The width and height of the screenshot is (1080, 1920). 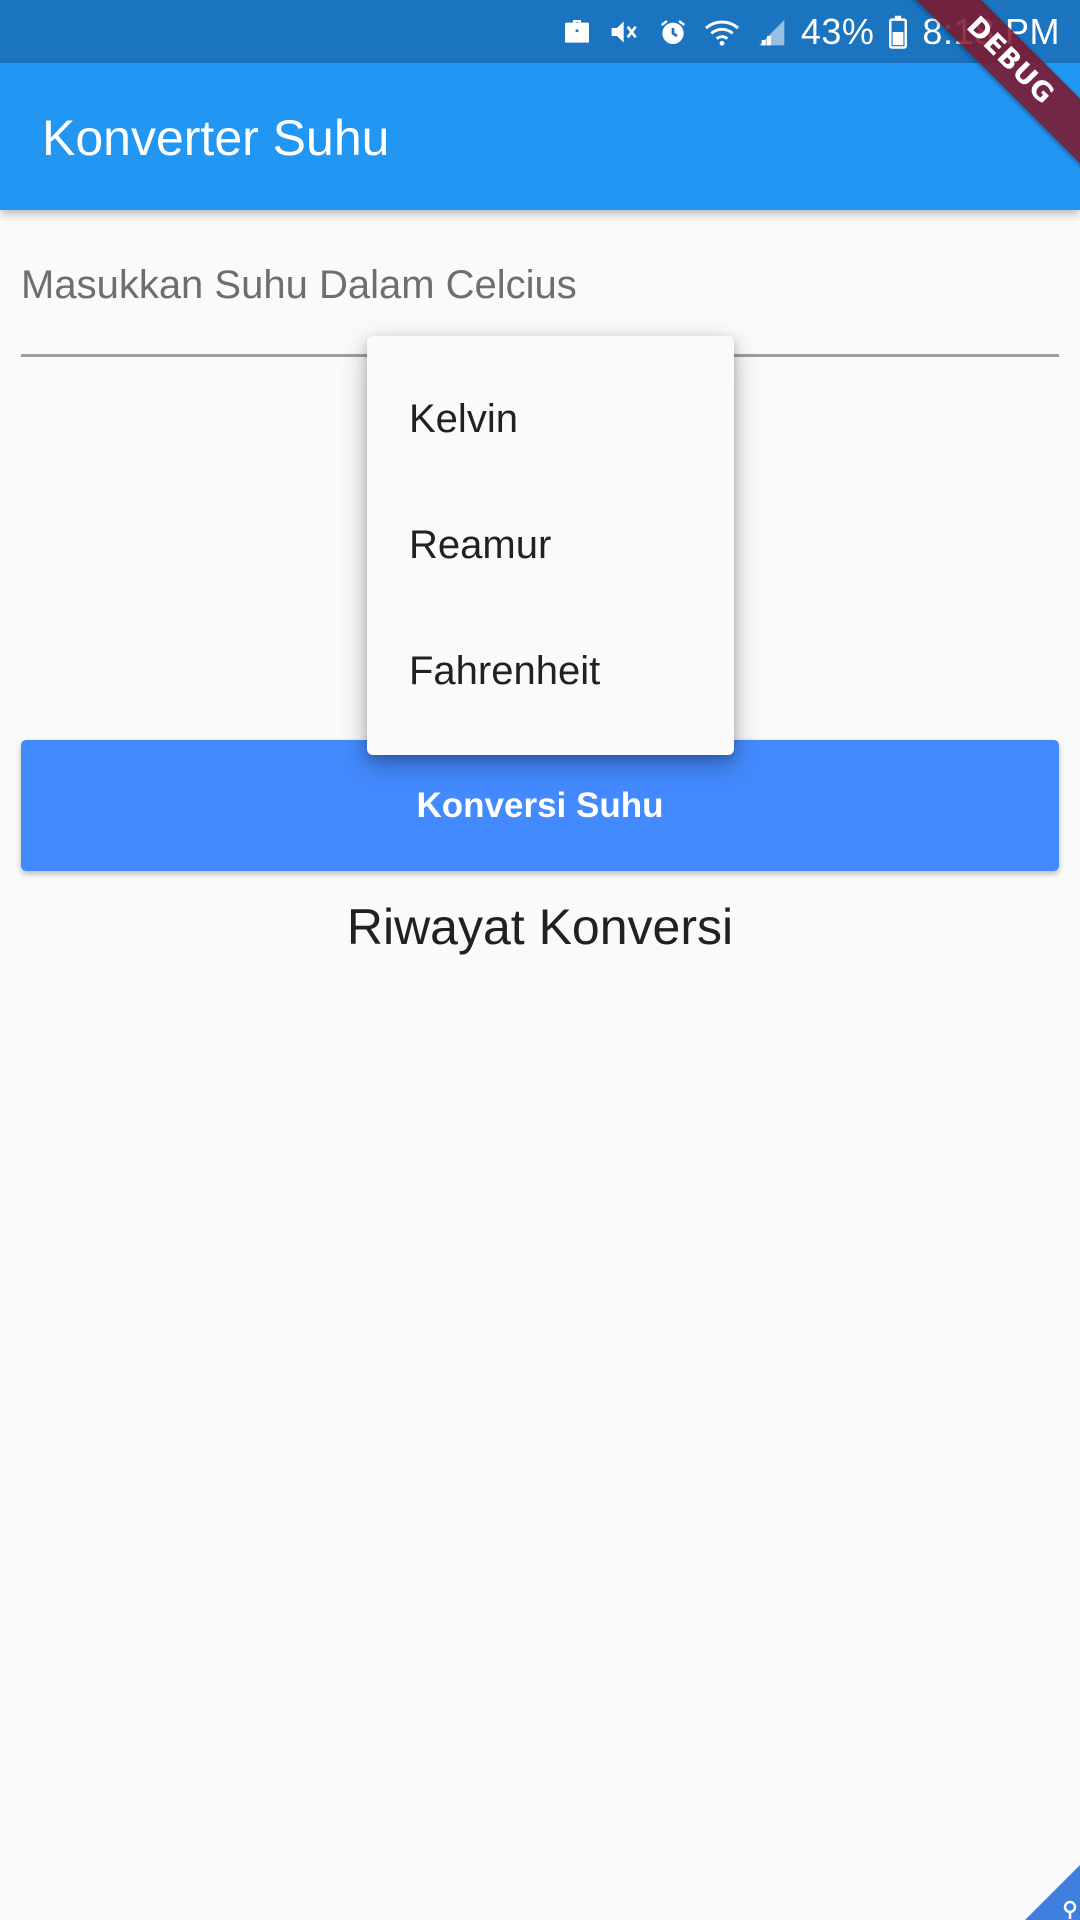 What do you see at coordinates (550, 671) in the screenshot?
I see `menu-item-fahrenheit: Fahrenheit` at bounding box center [550, 671].